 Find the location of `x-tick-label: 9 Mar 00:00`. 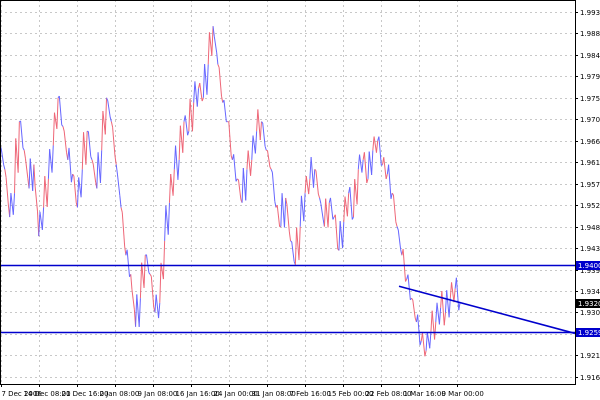

x-tick-label: 9 Mar 00:00 is located at coordinates (463, 394).